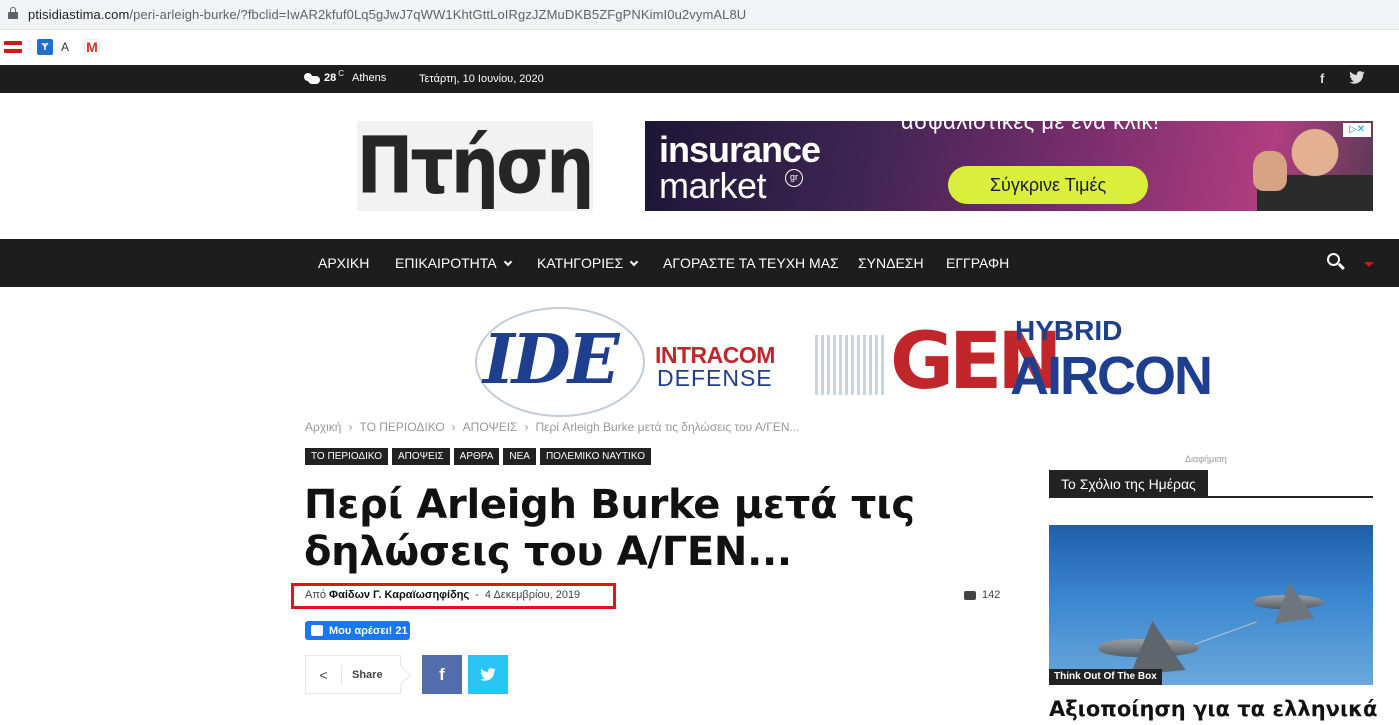  I want to click on weather-widget: 28 C Athens, so click(345, 76).